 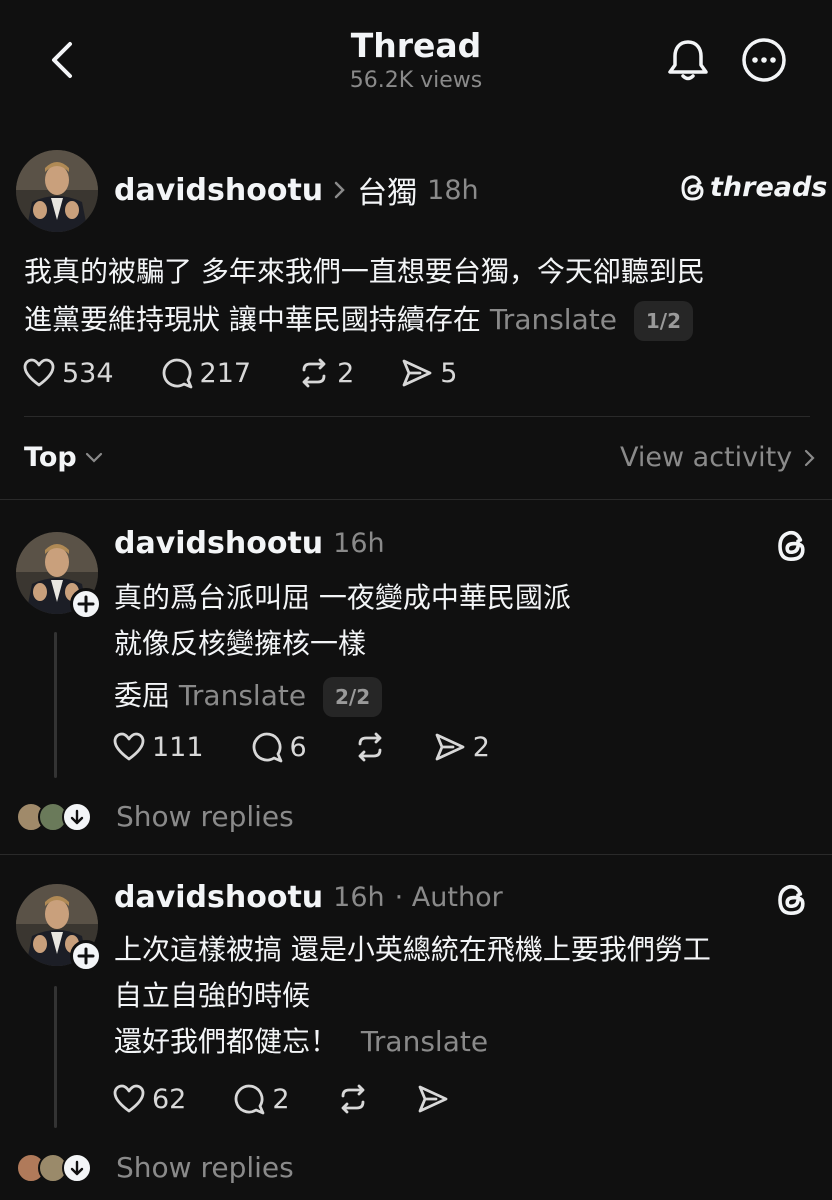 What do you see at coordinates (88, 373) in the screenshot?
I see `like-count: 534` at bounding box center [88, 373].